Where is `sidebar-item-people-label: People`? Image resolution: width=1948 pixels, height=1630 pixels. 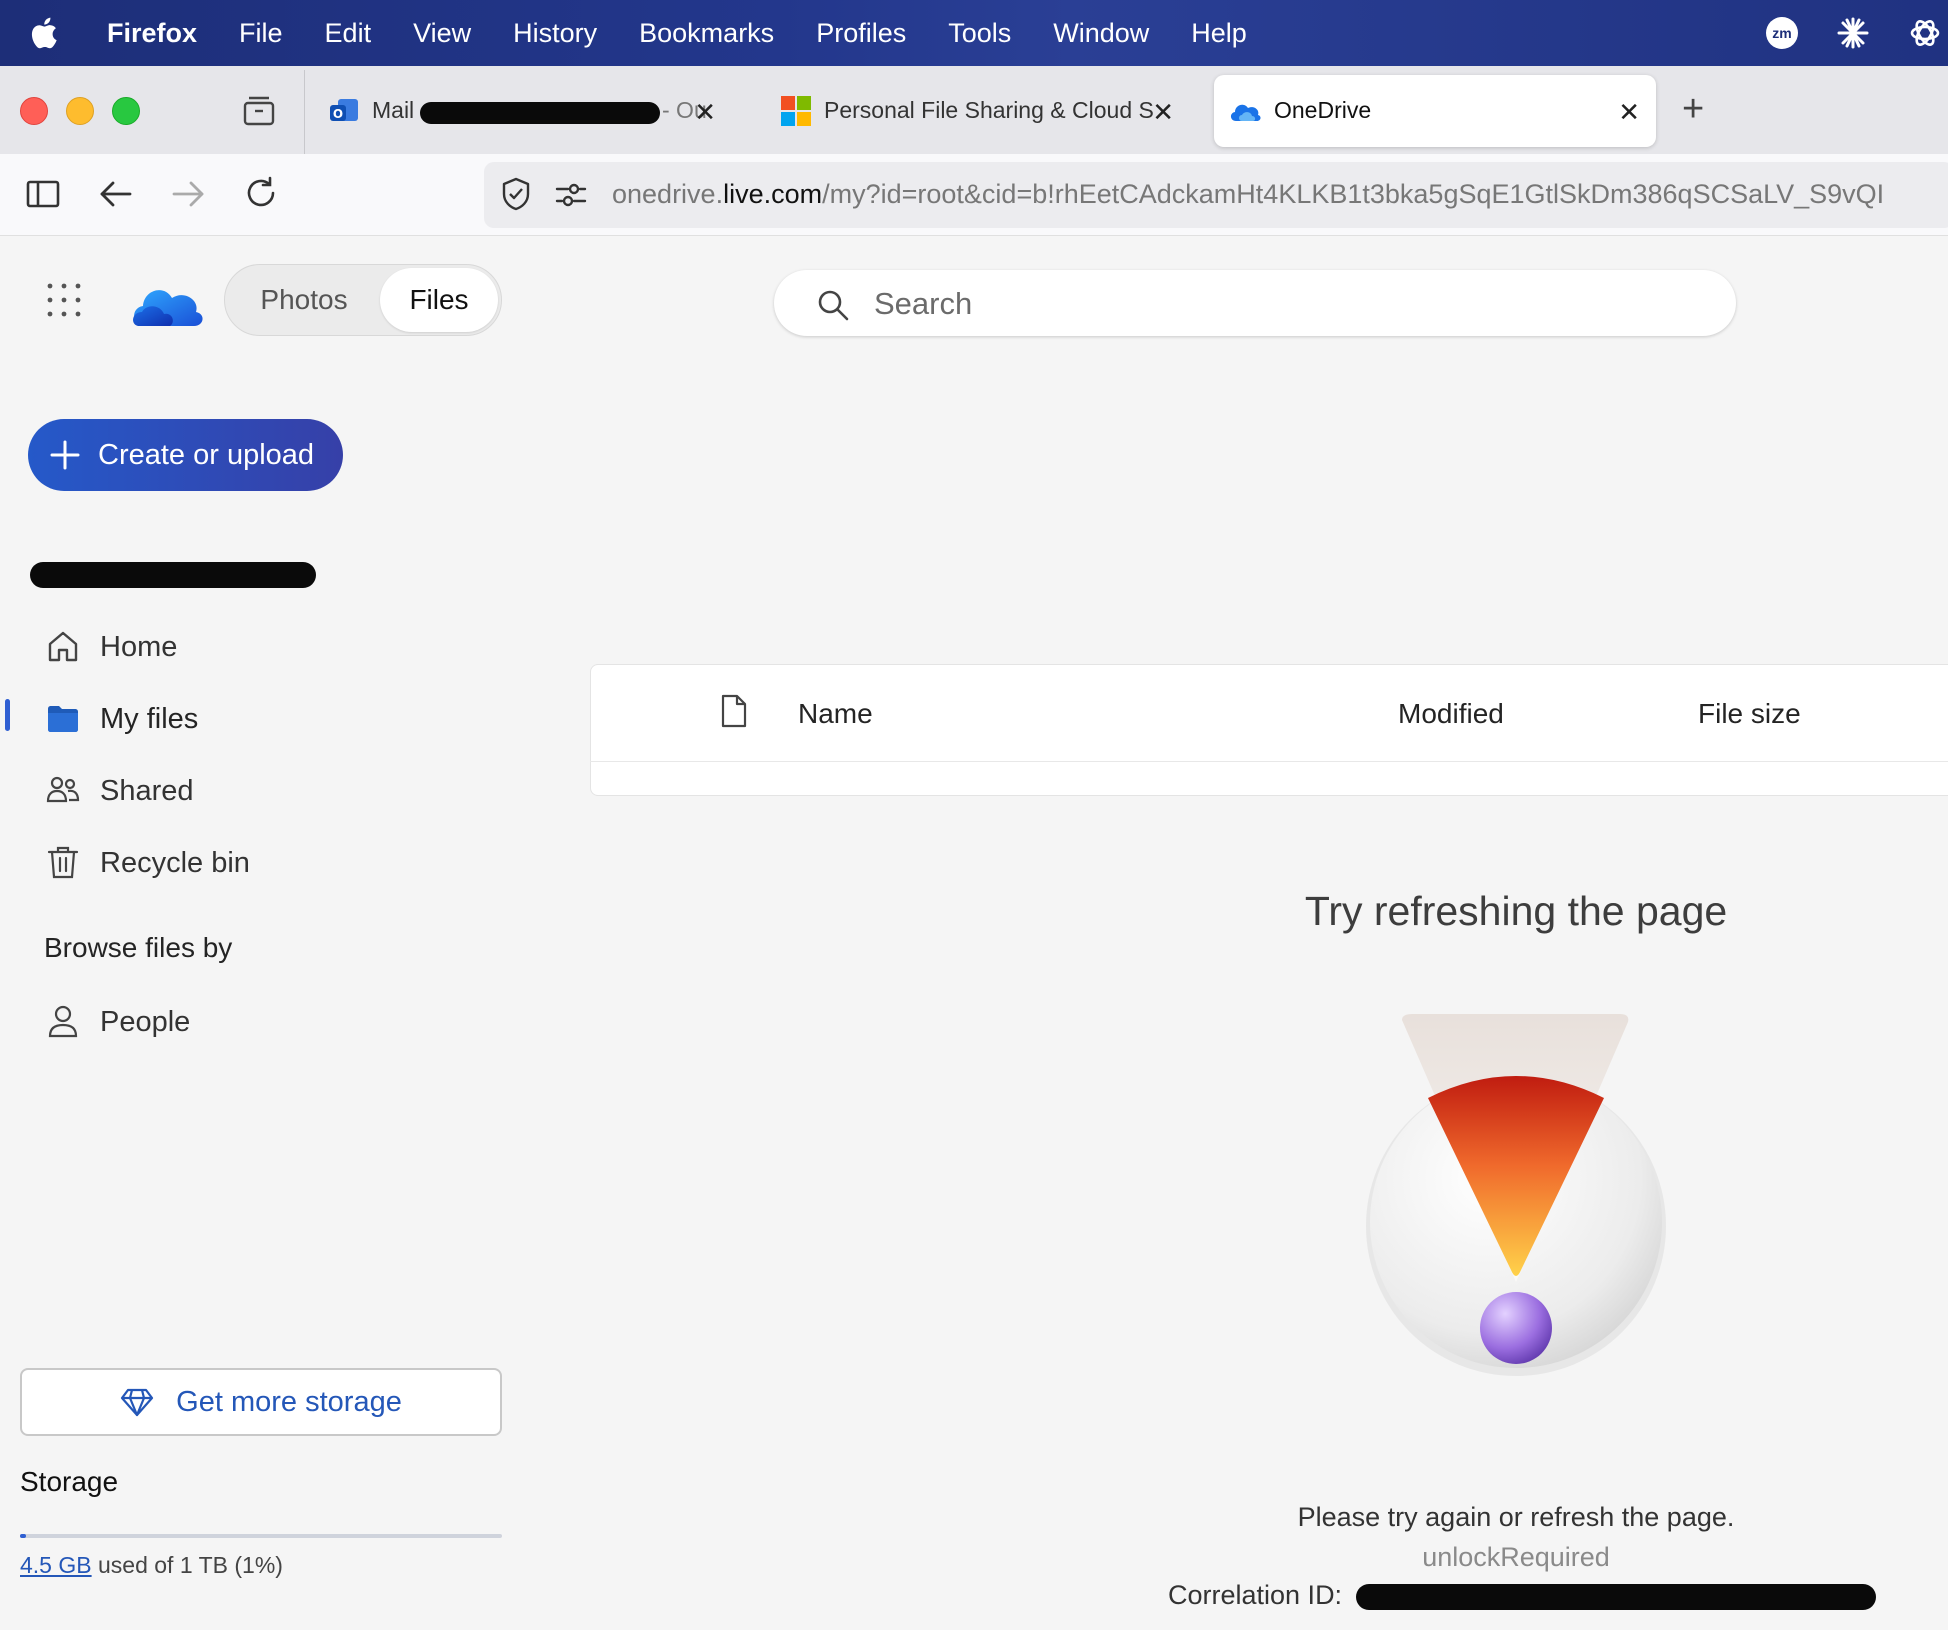
sidebar-item-people-label: People is located at coordinates (145, 1022).